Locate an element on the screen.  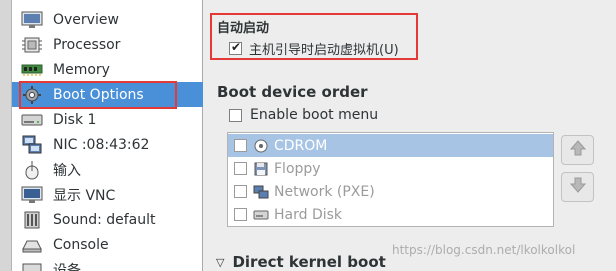
sidebar-item-disk-1: Disk 1 is located at coordinates (107, 119).